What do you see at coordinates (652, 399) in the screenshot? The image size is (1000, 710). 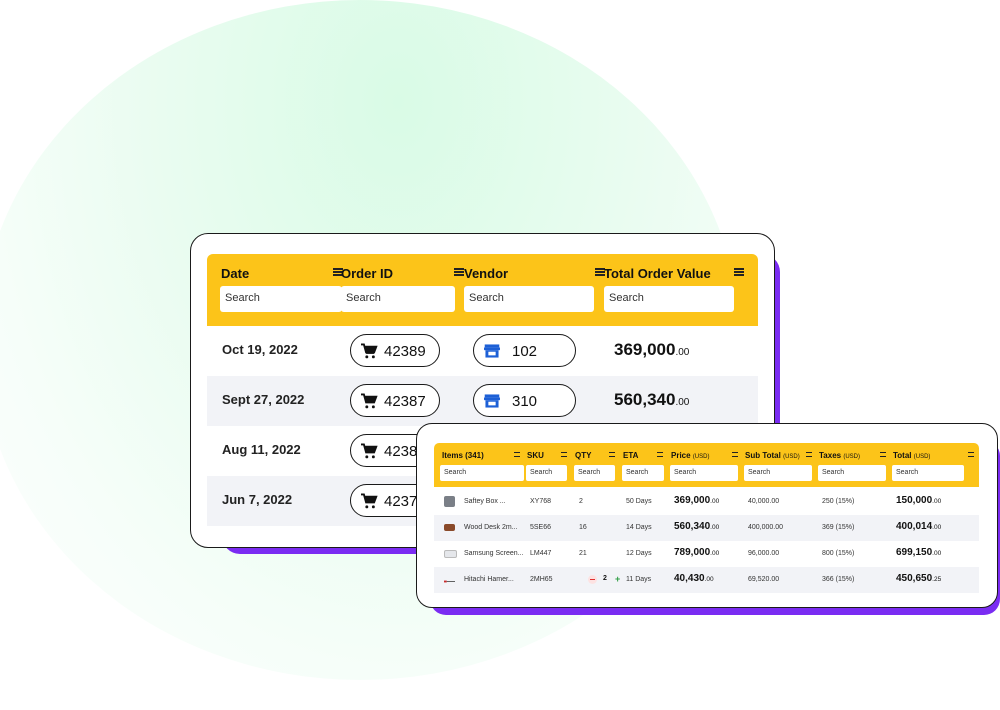 I see `order-total-value: 560,340.00` at bounding box center [652, 399].